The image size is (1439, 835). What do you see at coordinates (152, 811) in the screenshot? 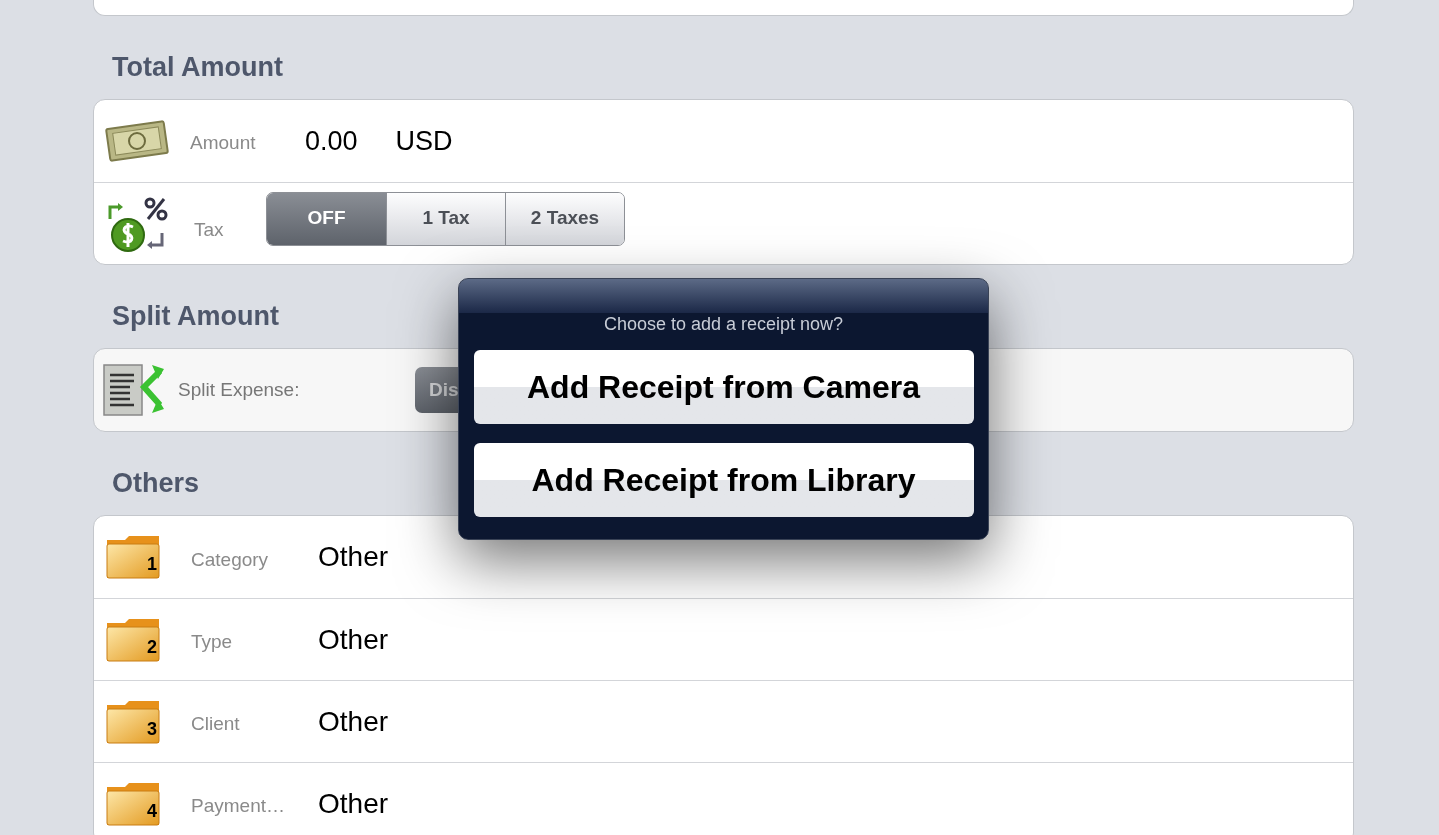
I see `folder-number: 4` at bounding box center [152, 811].